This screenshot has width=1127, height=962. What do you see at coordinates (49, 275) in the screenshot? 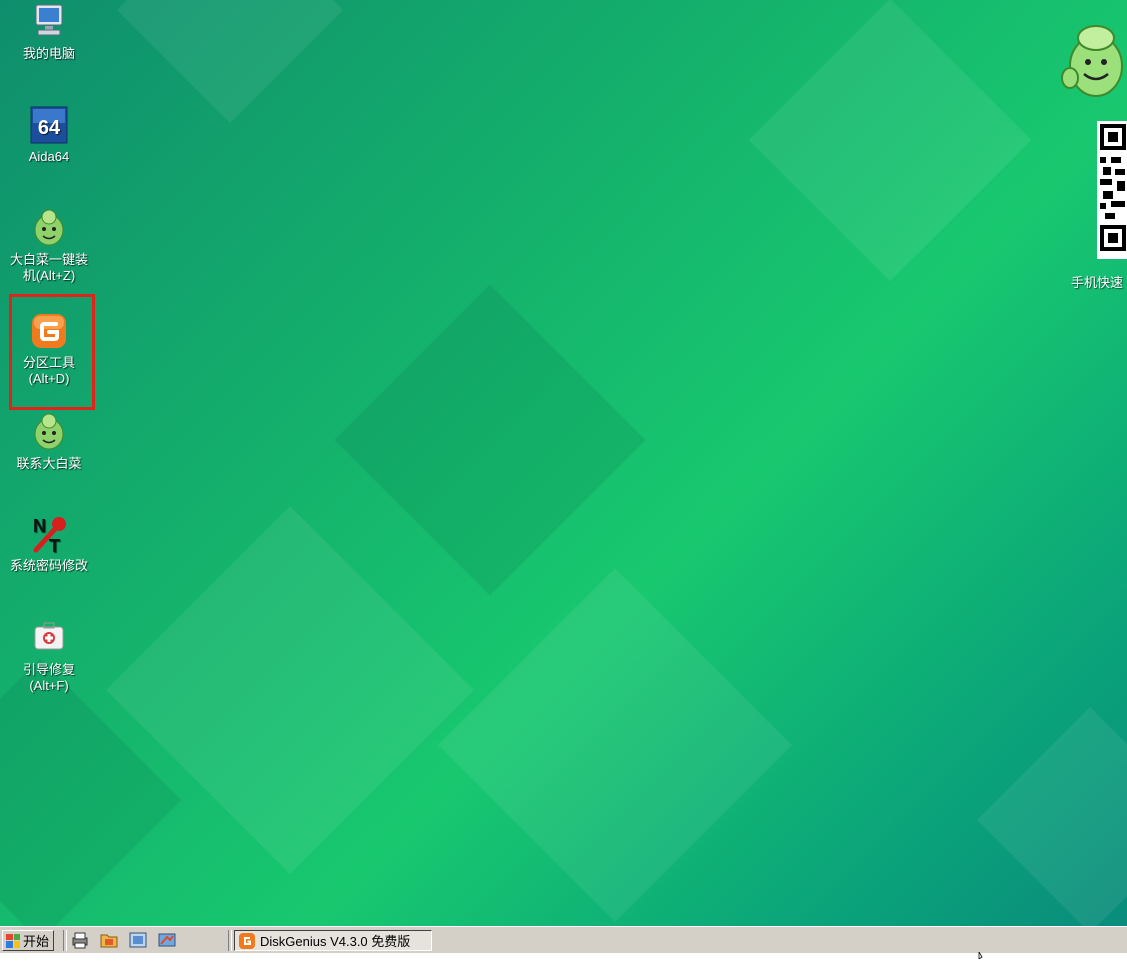
I see `icon-label: 机(Alt+Z)` at bounding box center [49, 275].